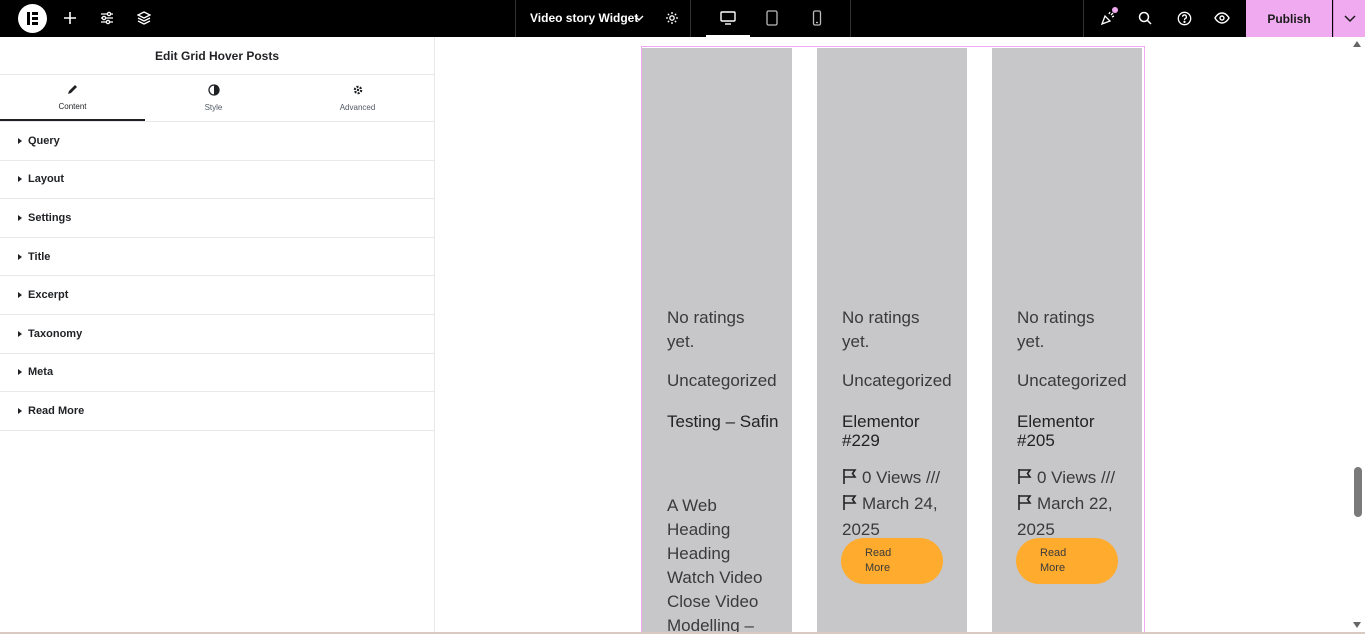 This screenshot has height=634, width=1365. I want to click on panel-title: Edit Grid Hover Posts, so click(217, 56).